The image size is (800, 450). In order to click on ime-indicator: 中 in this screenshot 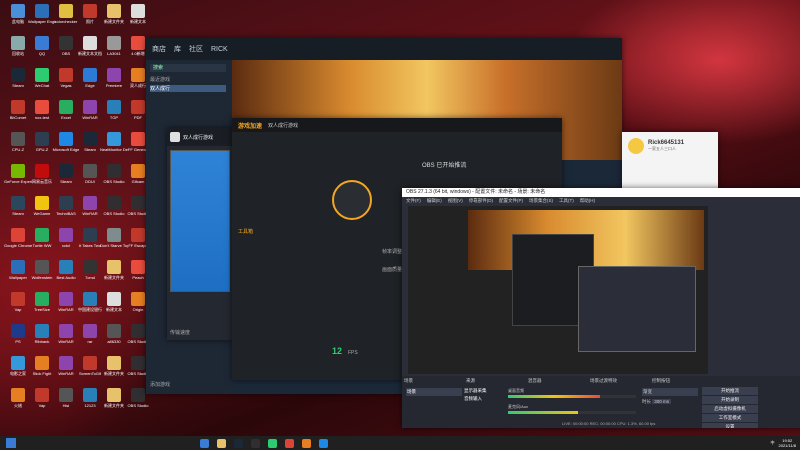, I will do `click(773, 443)`.